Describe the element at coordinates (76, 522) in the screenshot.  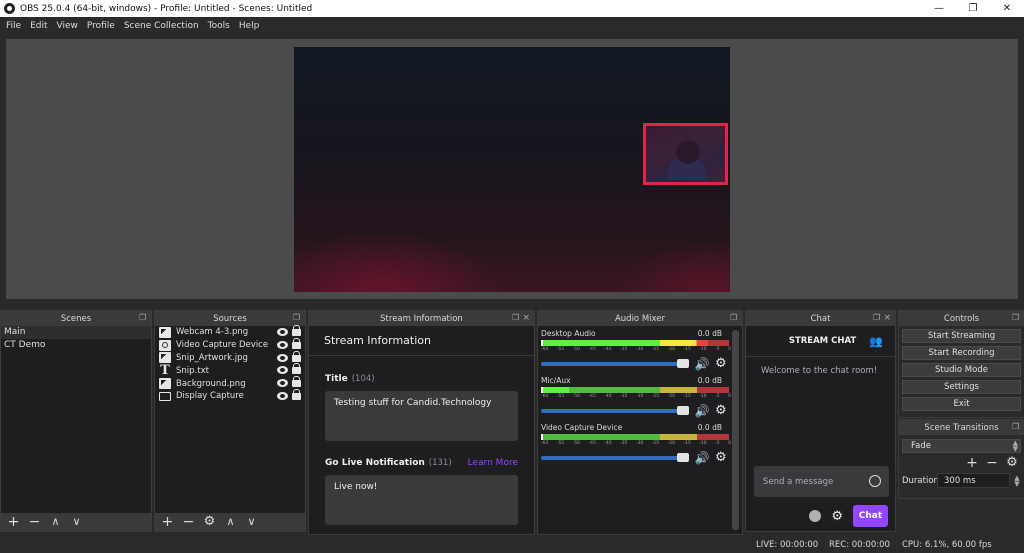
I see `move-scene-down-button: ∨` at that location.